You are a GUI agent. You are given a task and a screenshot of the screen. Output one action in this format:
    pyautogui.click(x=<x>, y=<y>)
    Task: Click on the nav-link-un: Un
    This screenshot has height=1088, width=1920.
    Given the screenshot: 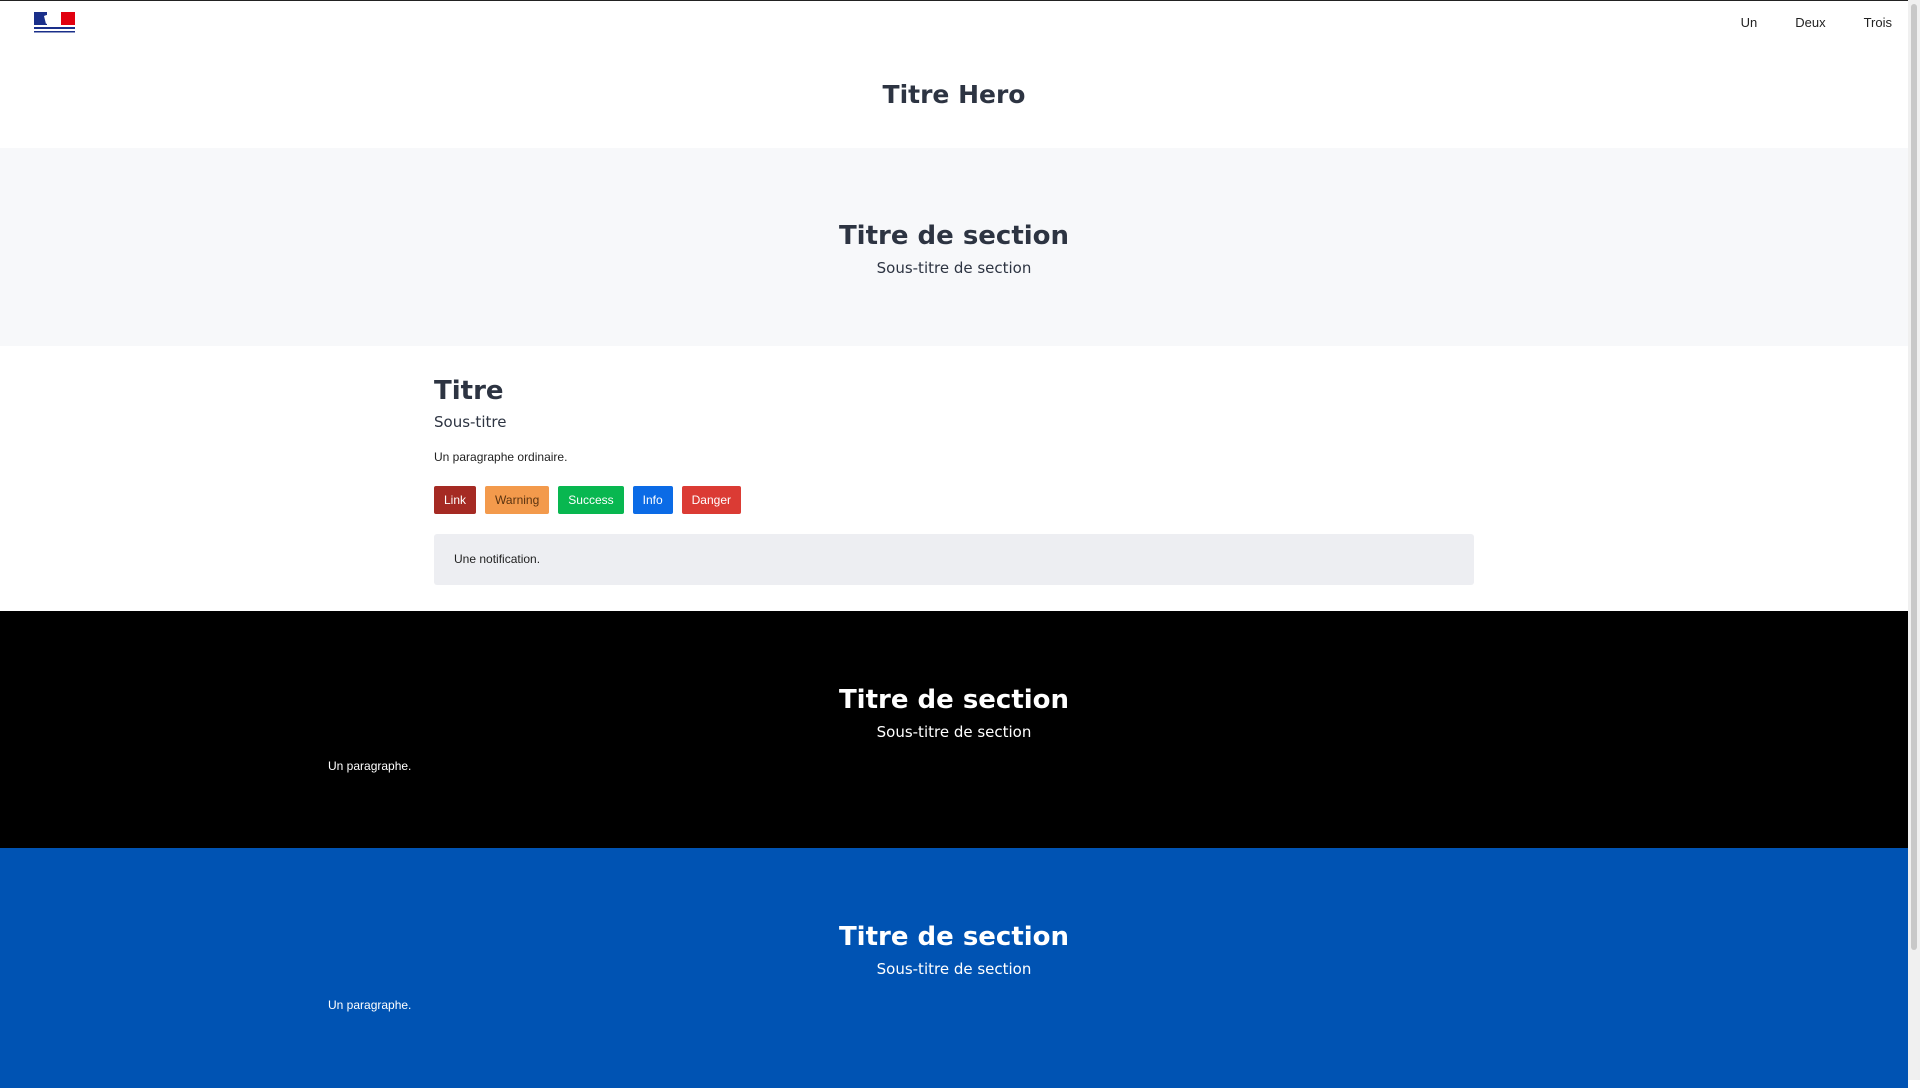 What is the action you would take?
    pyautogui.click(x=1749, y=22)
    